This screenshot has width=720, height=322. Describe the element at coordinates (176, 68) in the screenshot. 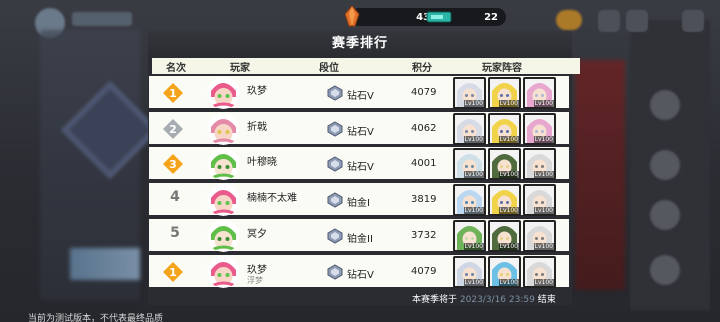

I see `column-rank: 名次` at that location.